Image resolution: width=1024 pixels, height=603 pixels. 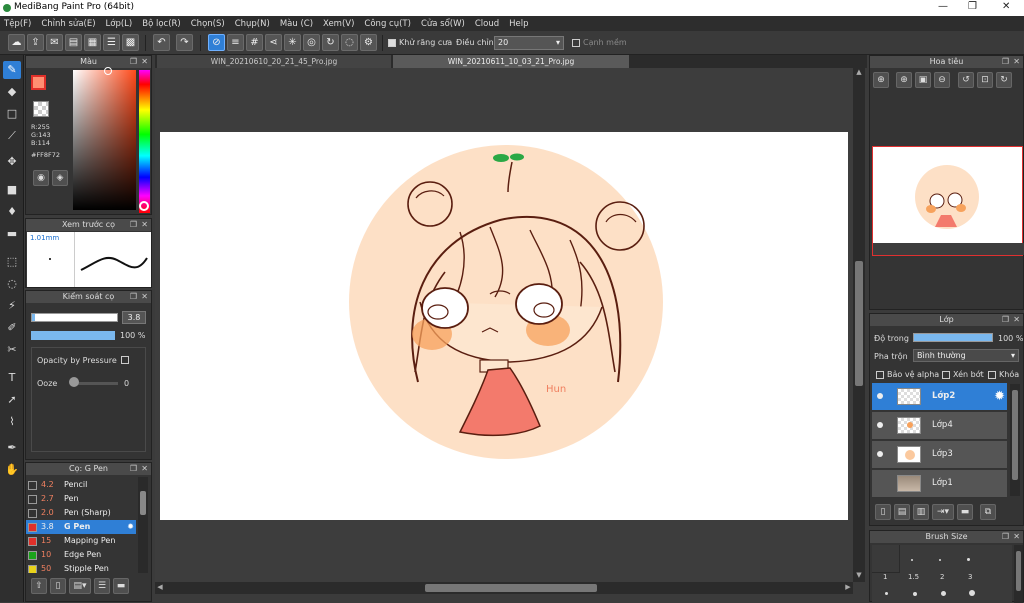 What do you see at coordinates (12, 212) in the screenshot?
I see `bucket-tool-icon: ♦` at bounding box center [12, 212].